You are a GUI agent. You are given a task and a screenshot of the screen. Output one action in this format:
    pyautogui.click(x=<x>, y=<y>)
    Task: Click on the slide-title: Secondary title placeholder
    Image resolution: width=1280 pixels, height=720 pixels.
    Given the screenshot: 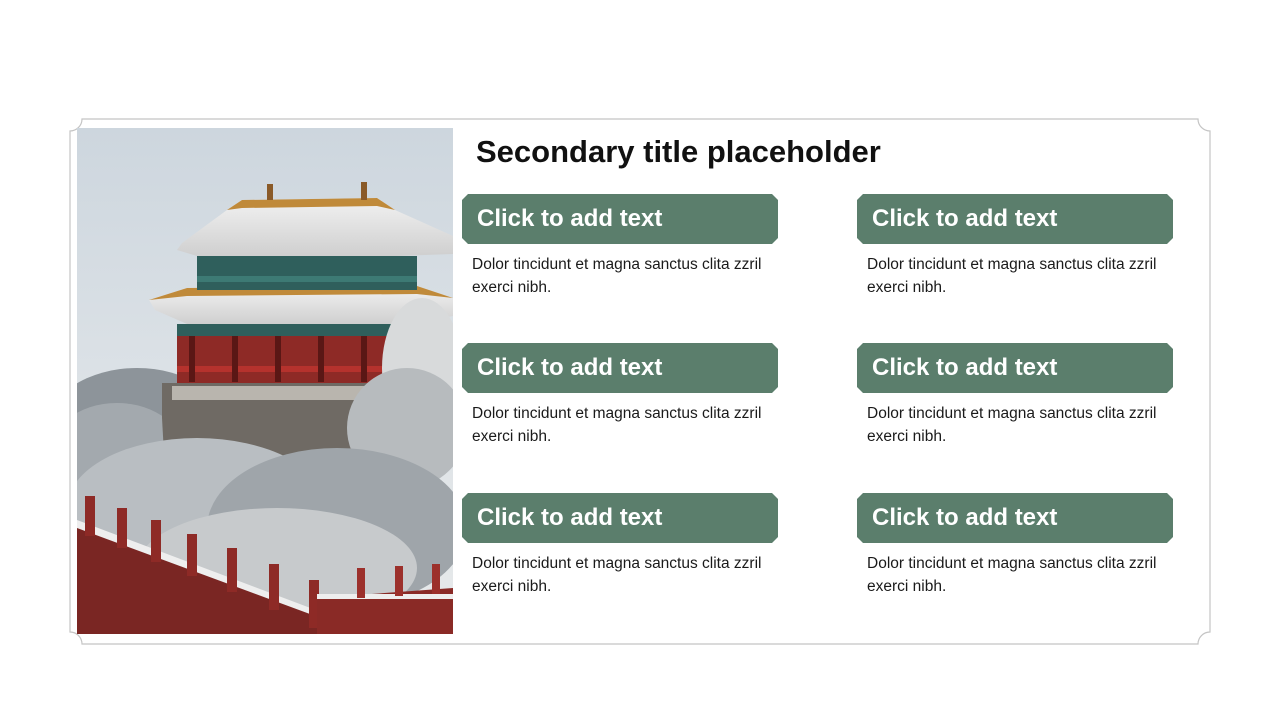 What is the action you would take?
    pyautogui.click(x=678, y=152)
    